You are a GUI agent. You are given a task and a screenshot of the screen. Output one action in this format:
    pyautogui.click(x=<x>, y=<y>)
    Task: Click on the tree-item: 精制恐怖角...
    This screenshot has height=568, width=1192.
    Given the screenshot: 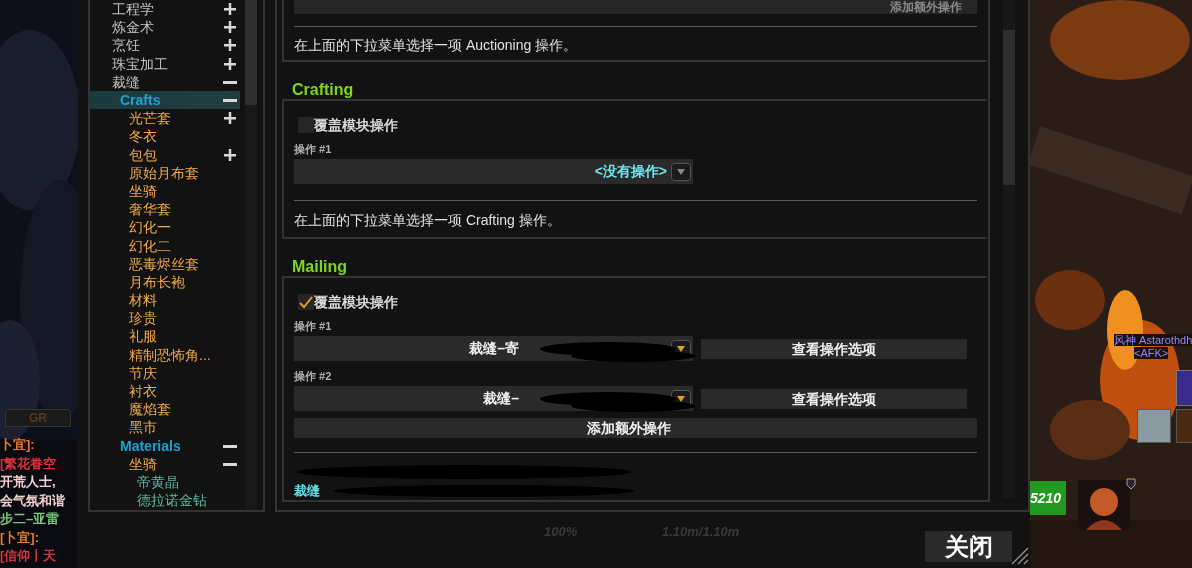 What is the action you would take?
    pyautogui.click(x=165, y=354)
    